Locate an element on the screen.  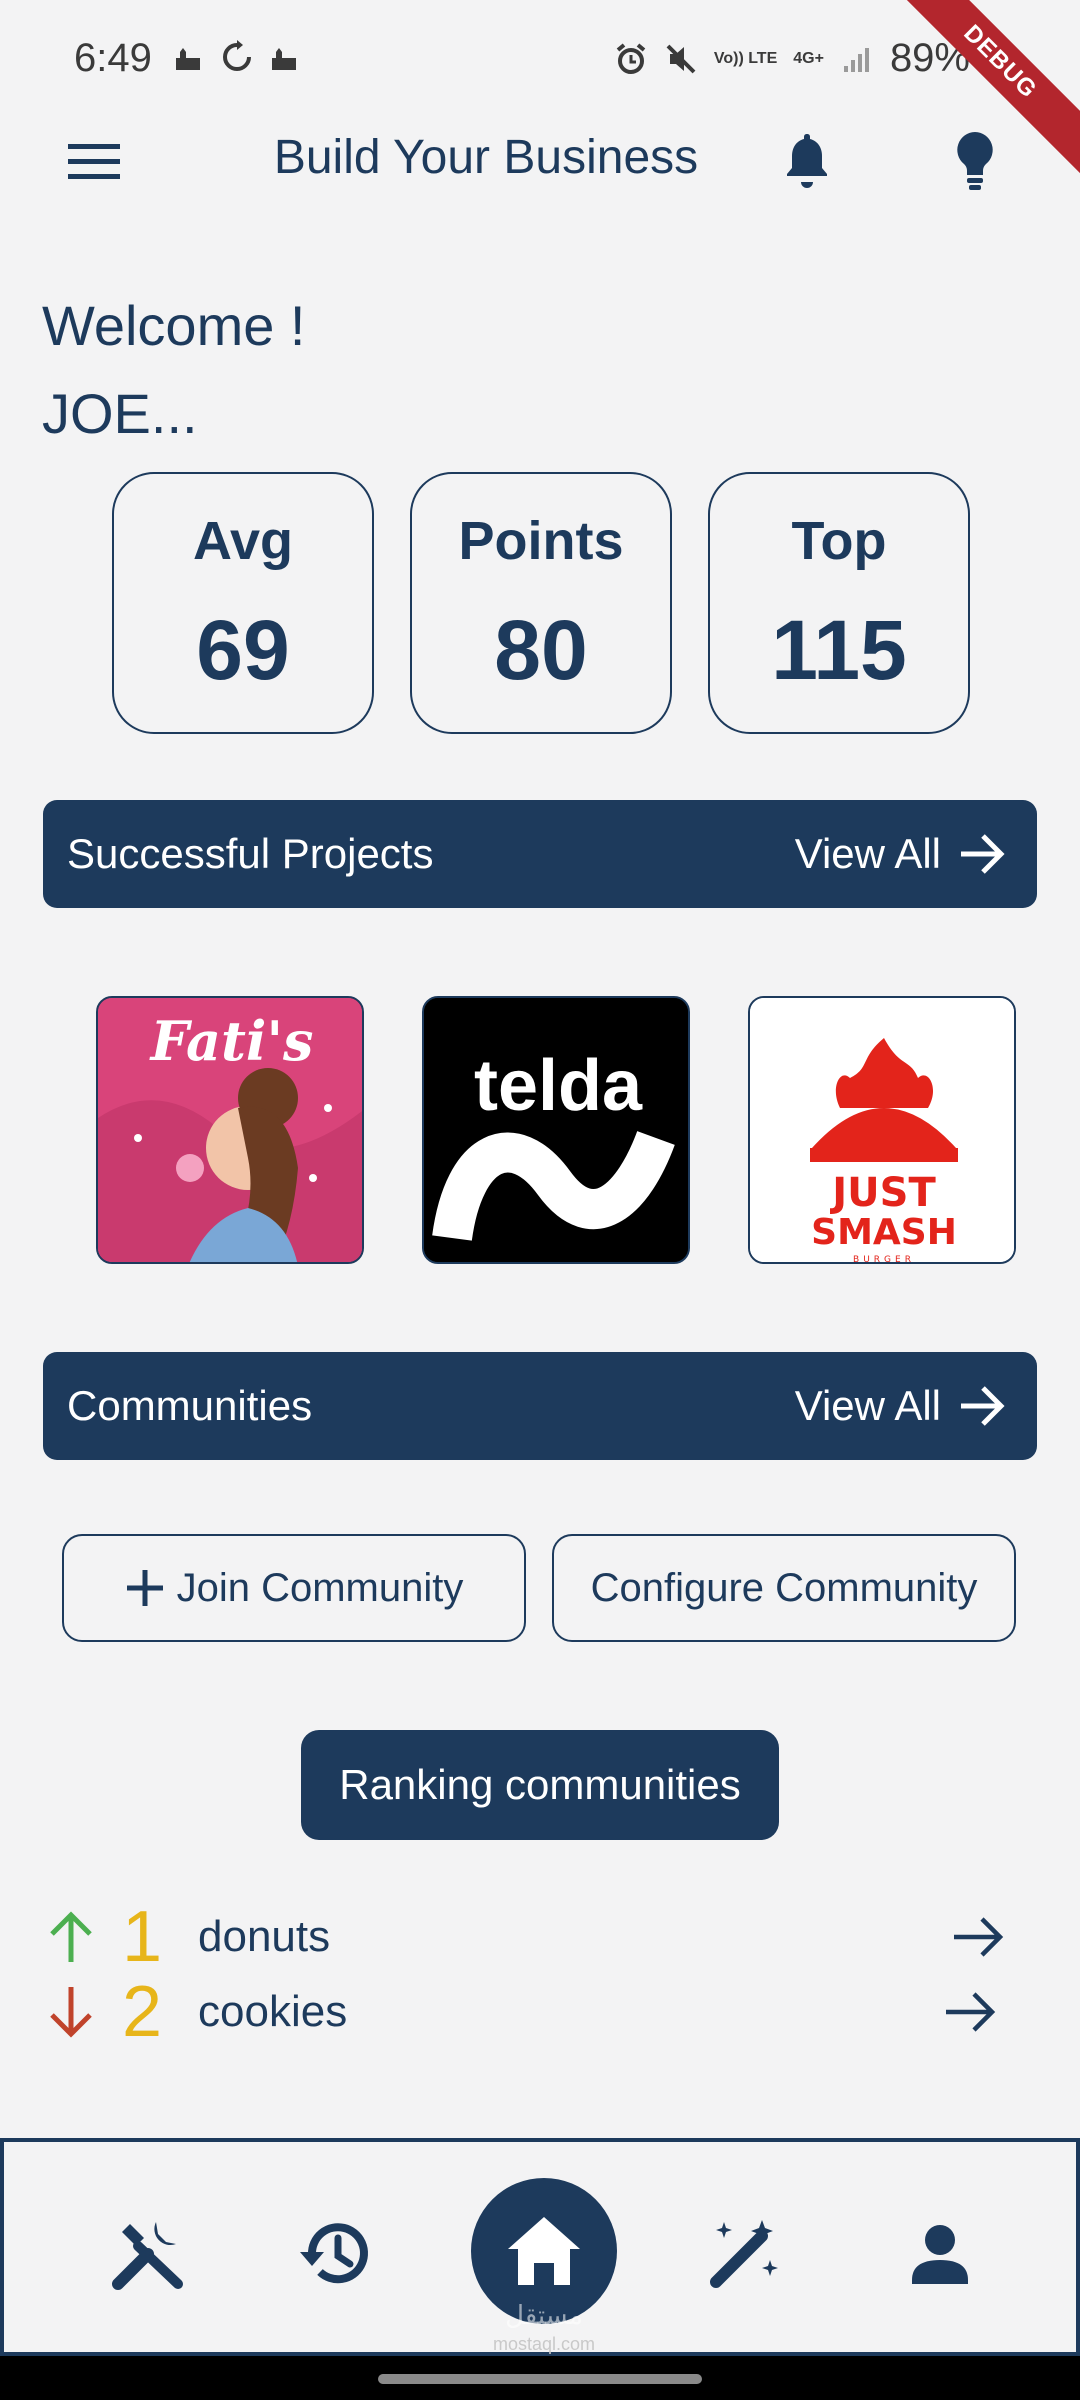
list-item: 2 cookies is located at coordinates (526, 2012).